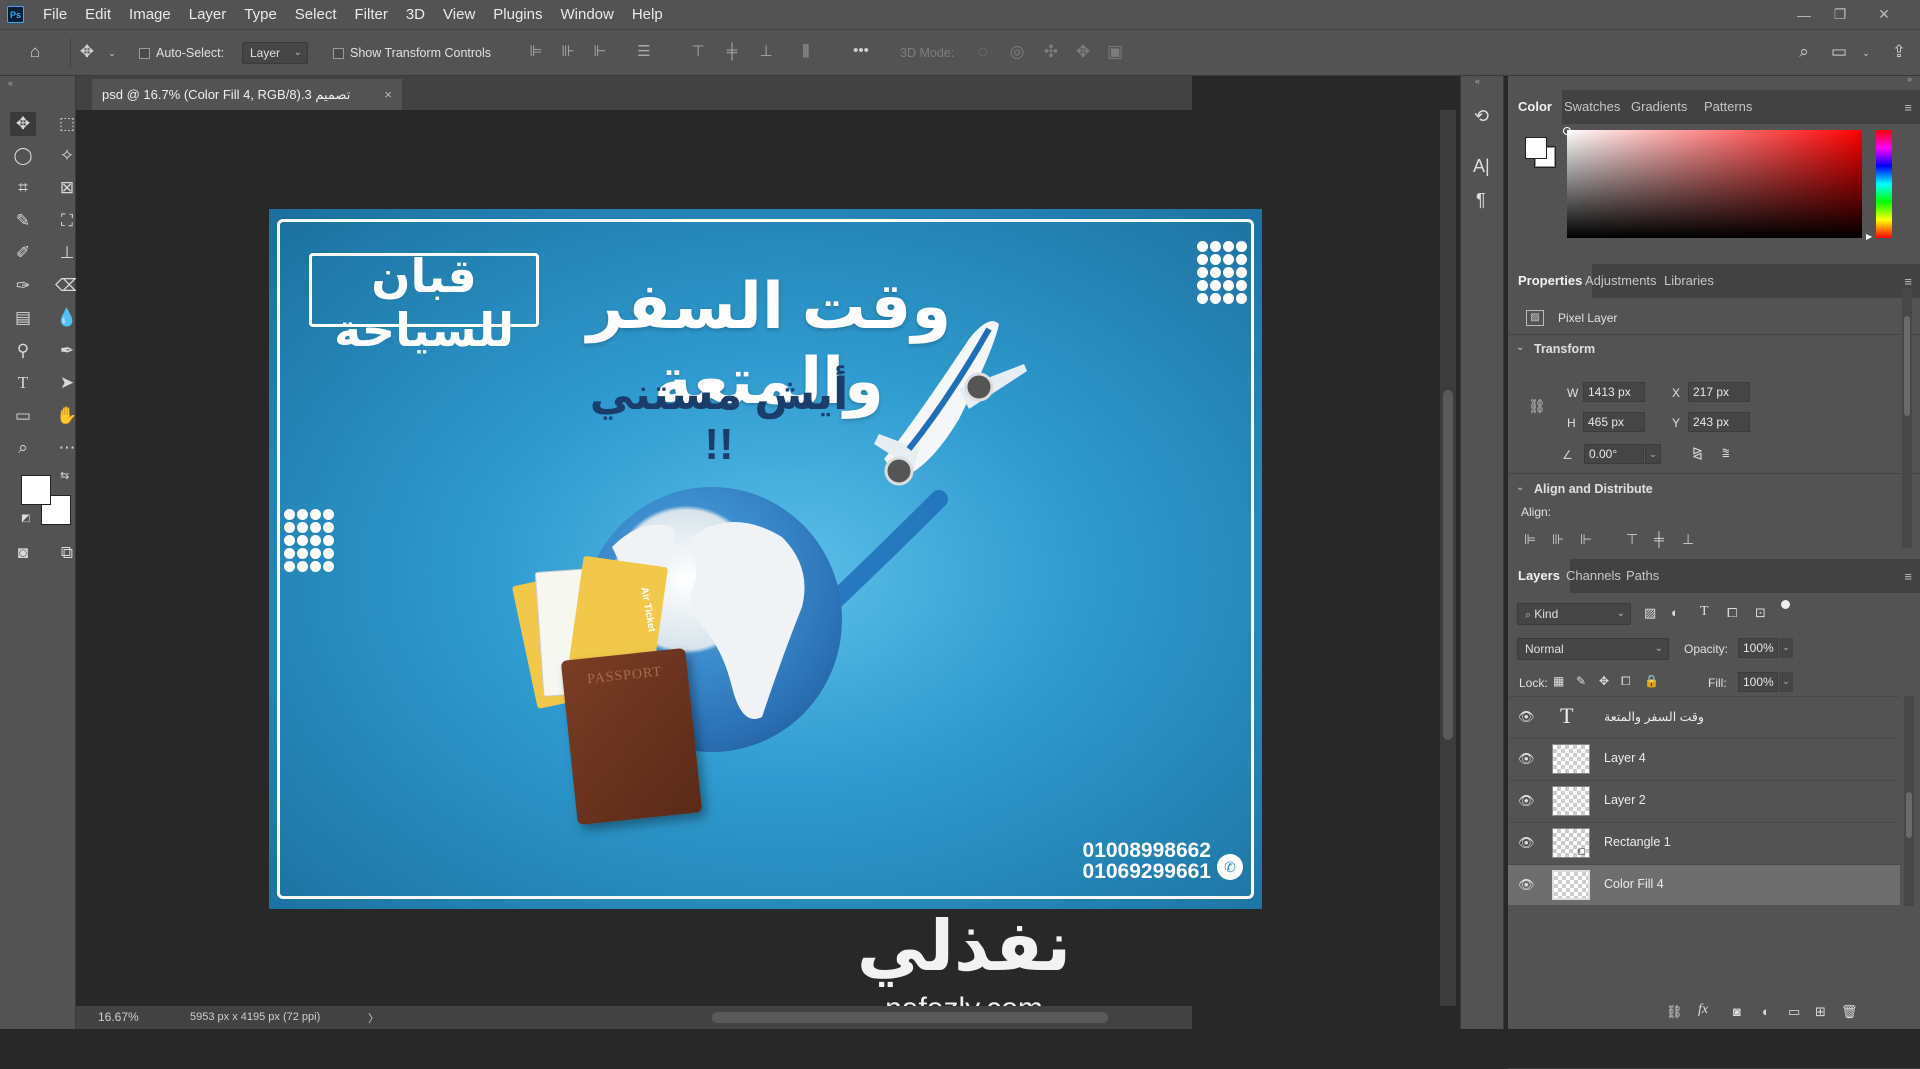 This screenshot has height=1069, width=1920. I want to click on auto-select-dropdown: Layer ⌄, so click(275, 53).